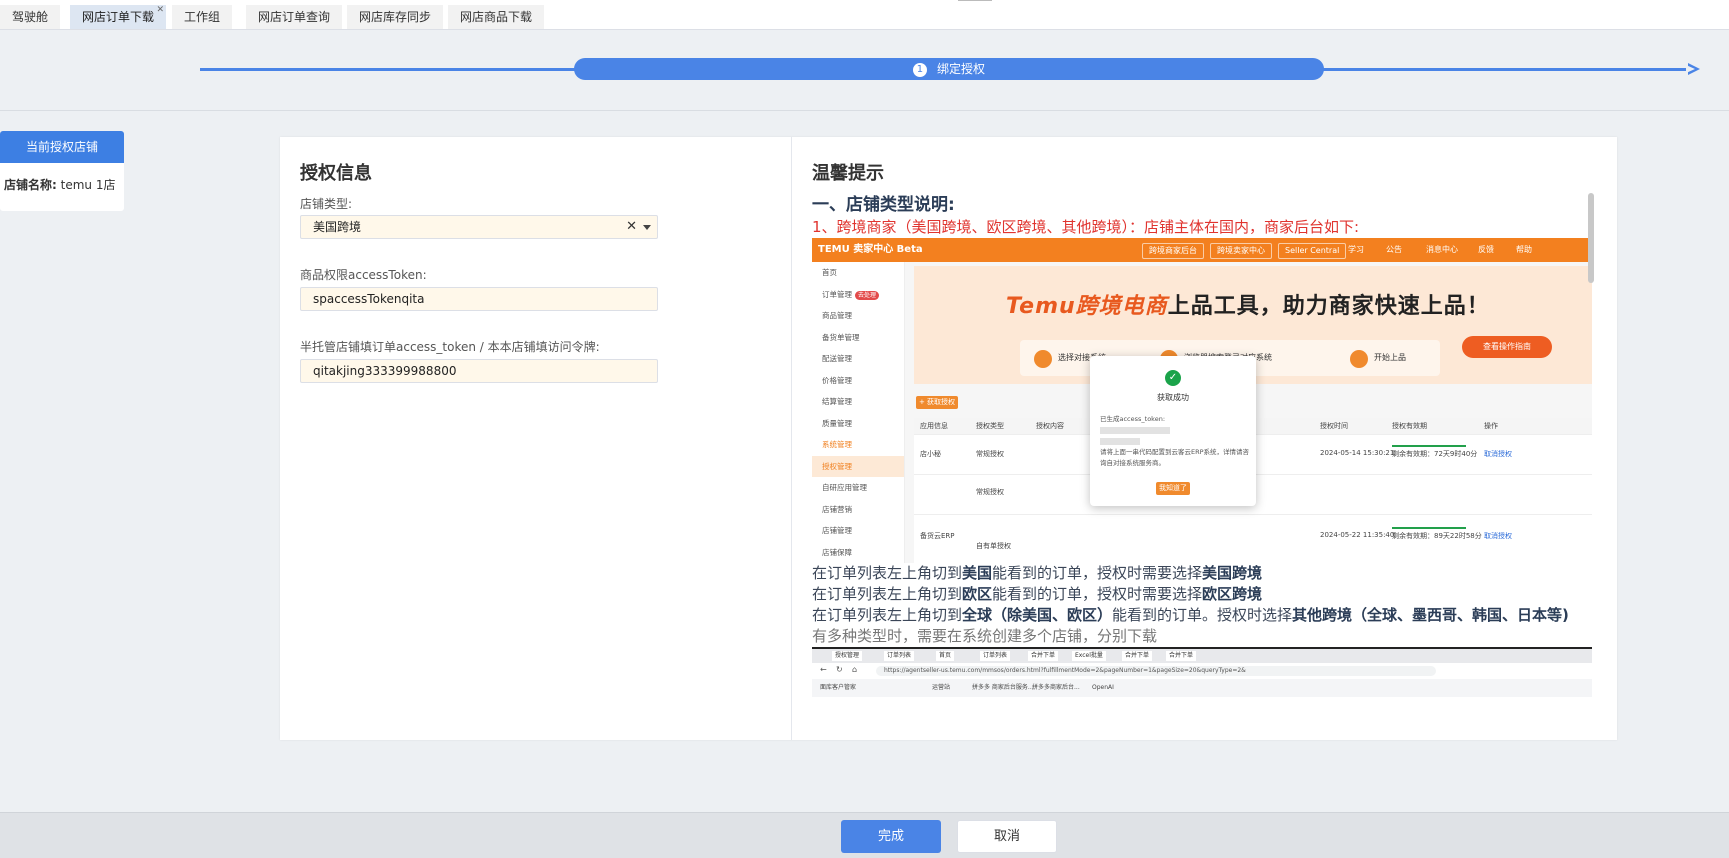 Image resolution: width=1729 pixels, height=858 pixels. What do you see at coordinates (844, 487) in the screenshot?
I see `backend-menu-item: 自研应用管理` at bounding box center [844, 487].